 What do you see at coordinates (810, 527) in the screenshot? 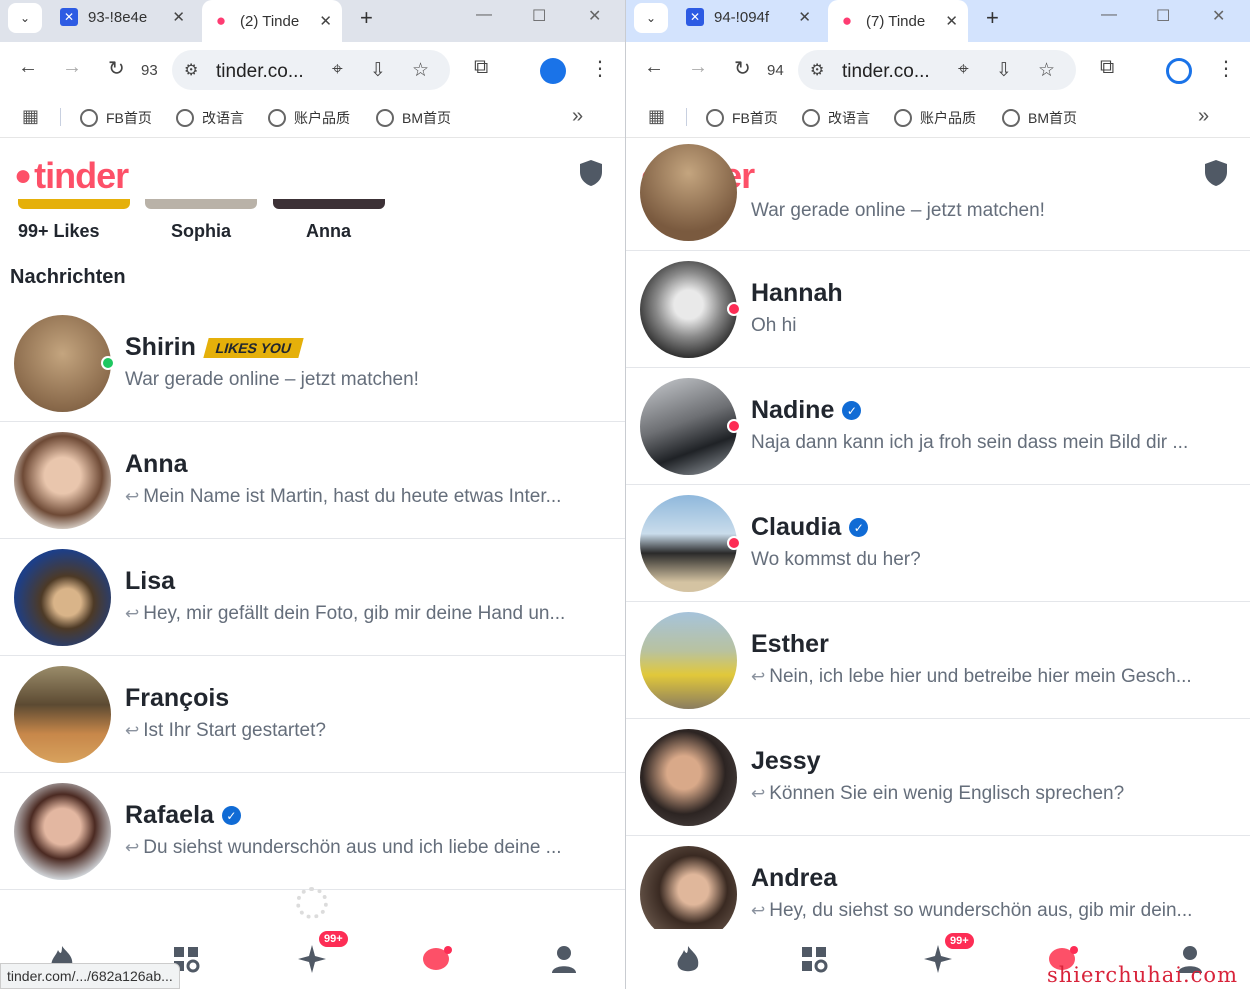
I see `contact-name: Claudia ✓` at bounding box center [810, 527].